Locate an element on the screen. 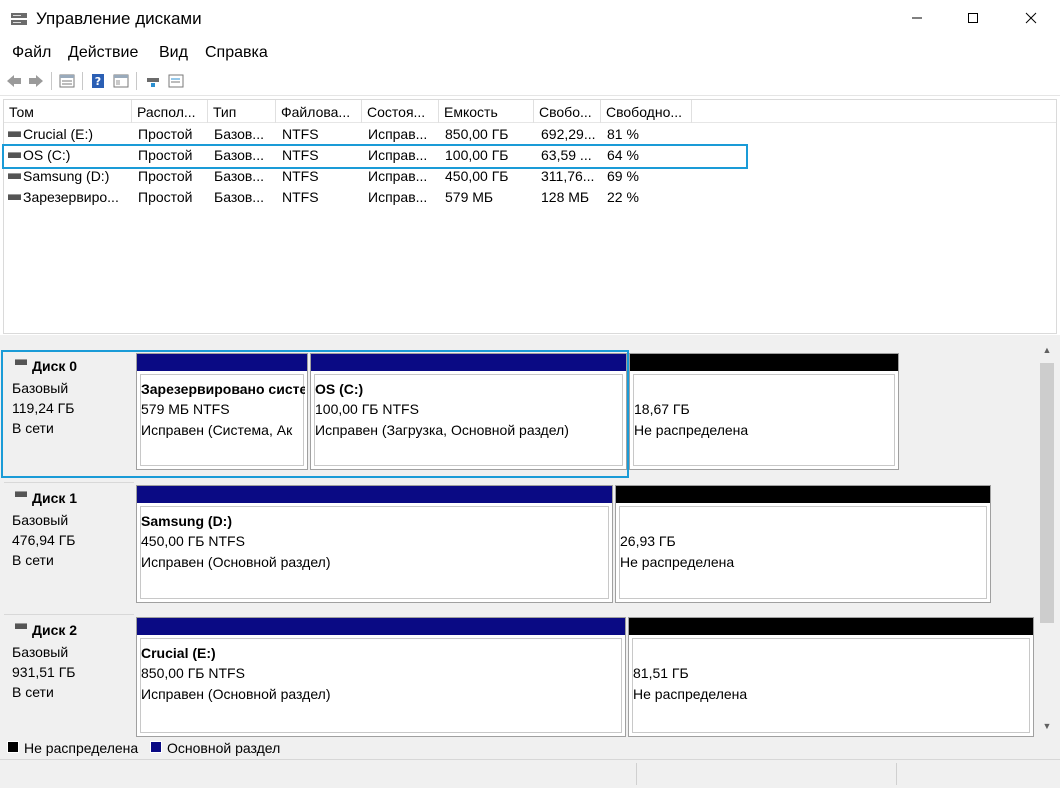 The width and height of the screenshot is (1060, 788). menu-view: Вид is located at coordinates (173, 53).